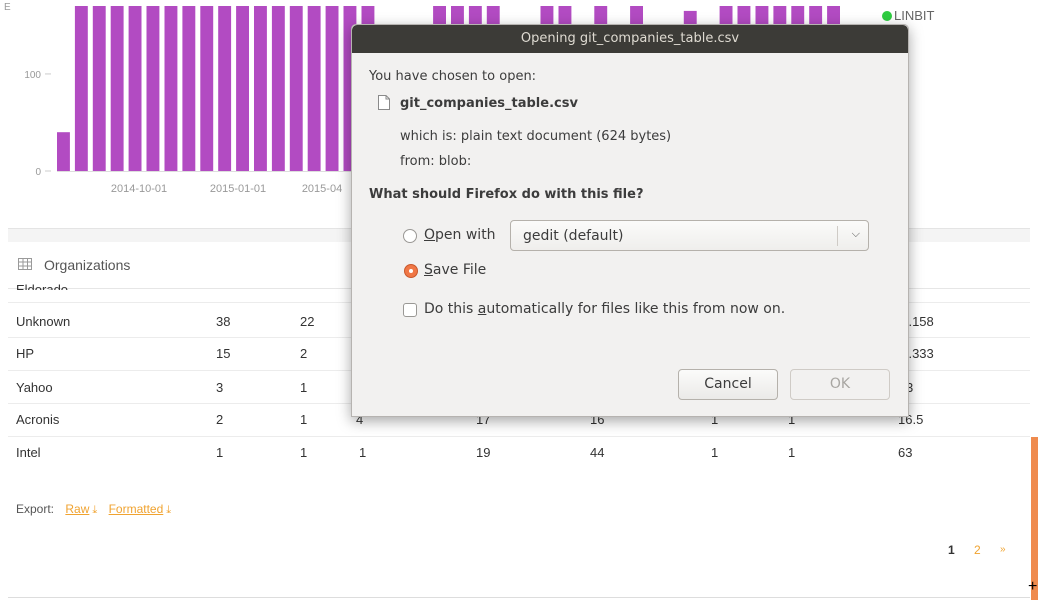  Describe the element at coordinates (459, 270) in the screenshot. I see `save-file-text: ave File` at that location.